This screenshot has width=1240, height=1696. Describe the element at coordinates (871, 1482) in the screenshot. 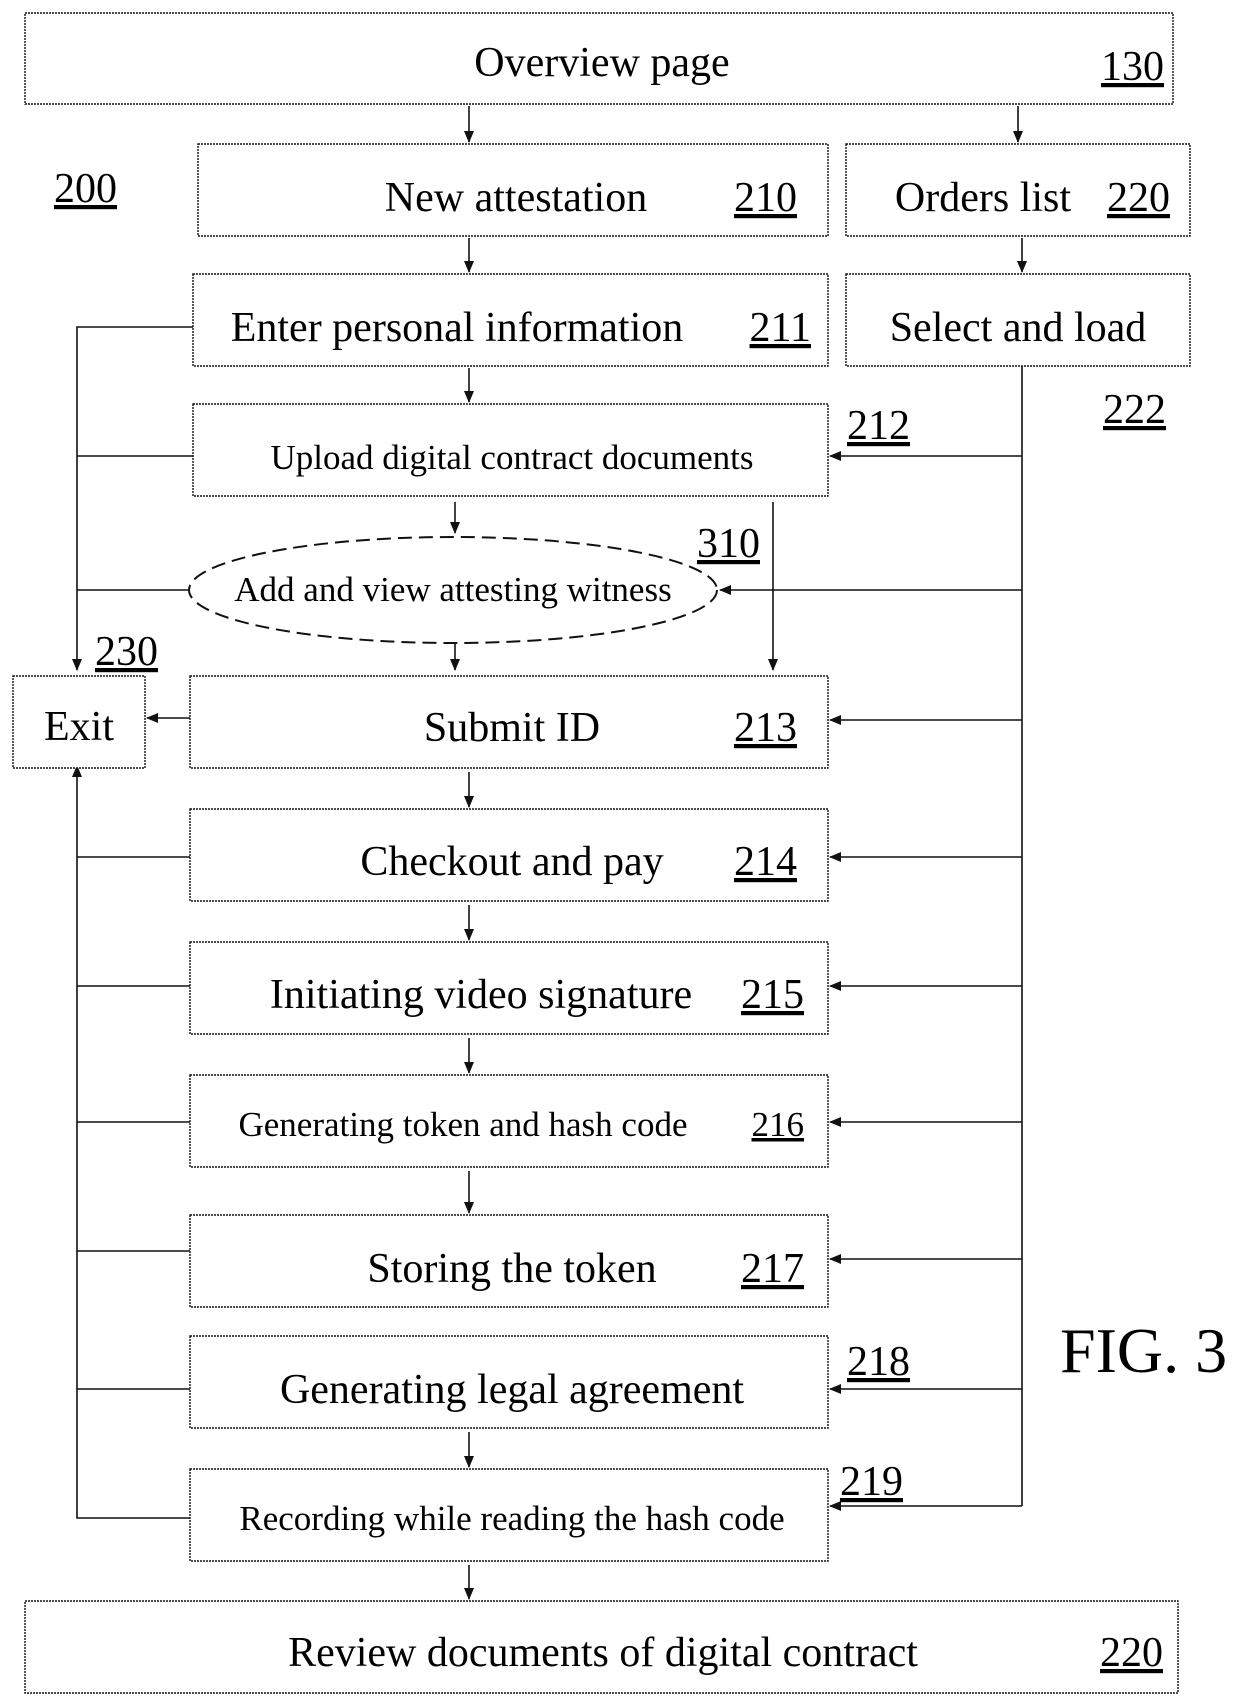

I see `recording-ref: 219` at that location.